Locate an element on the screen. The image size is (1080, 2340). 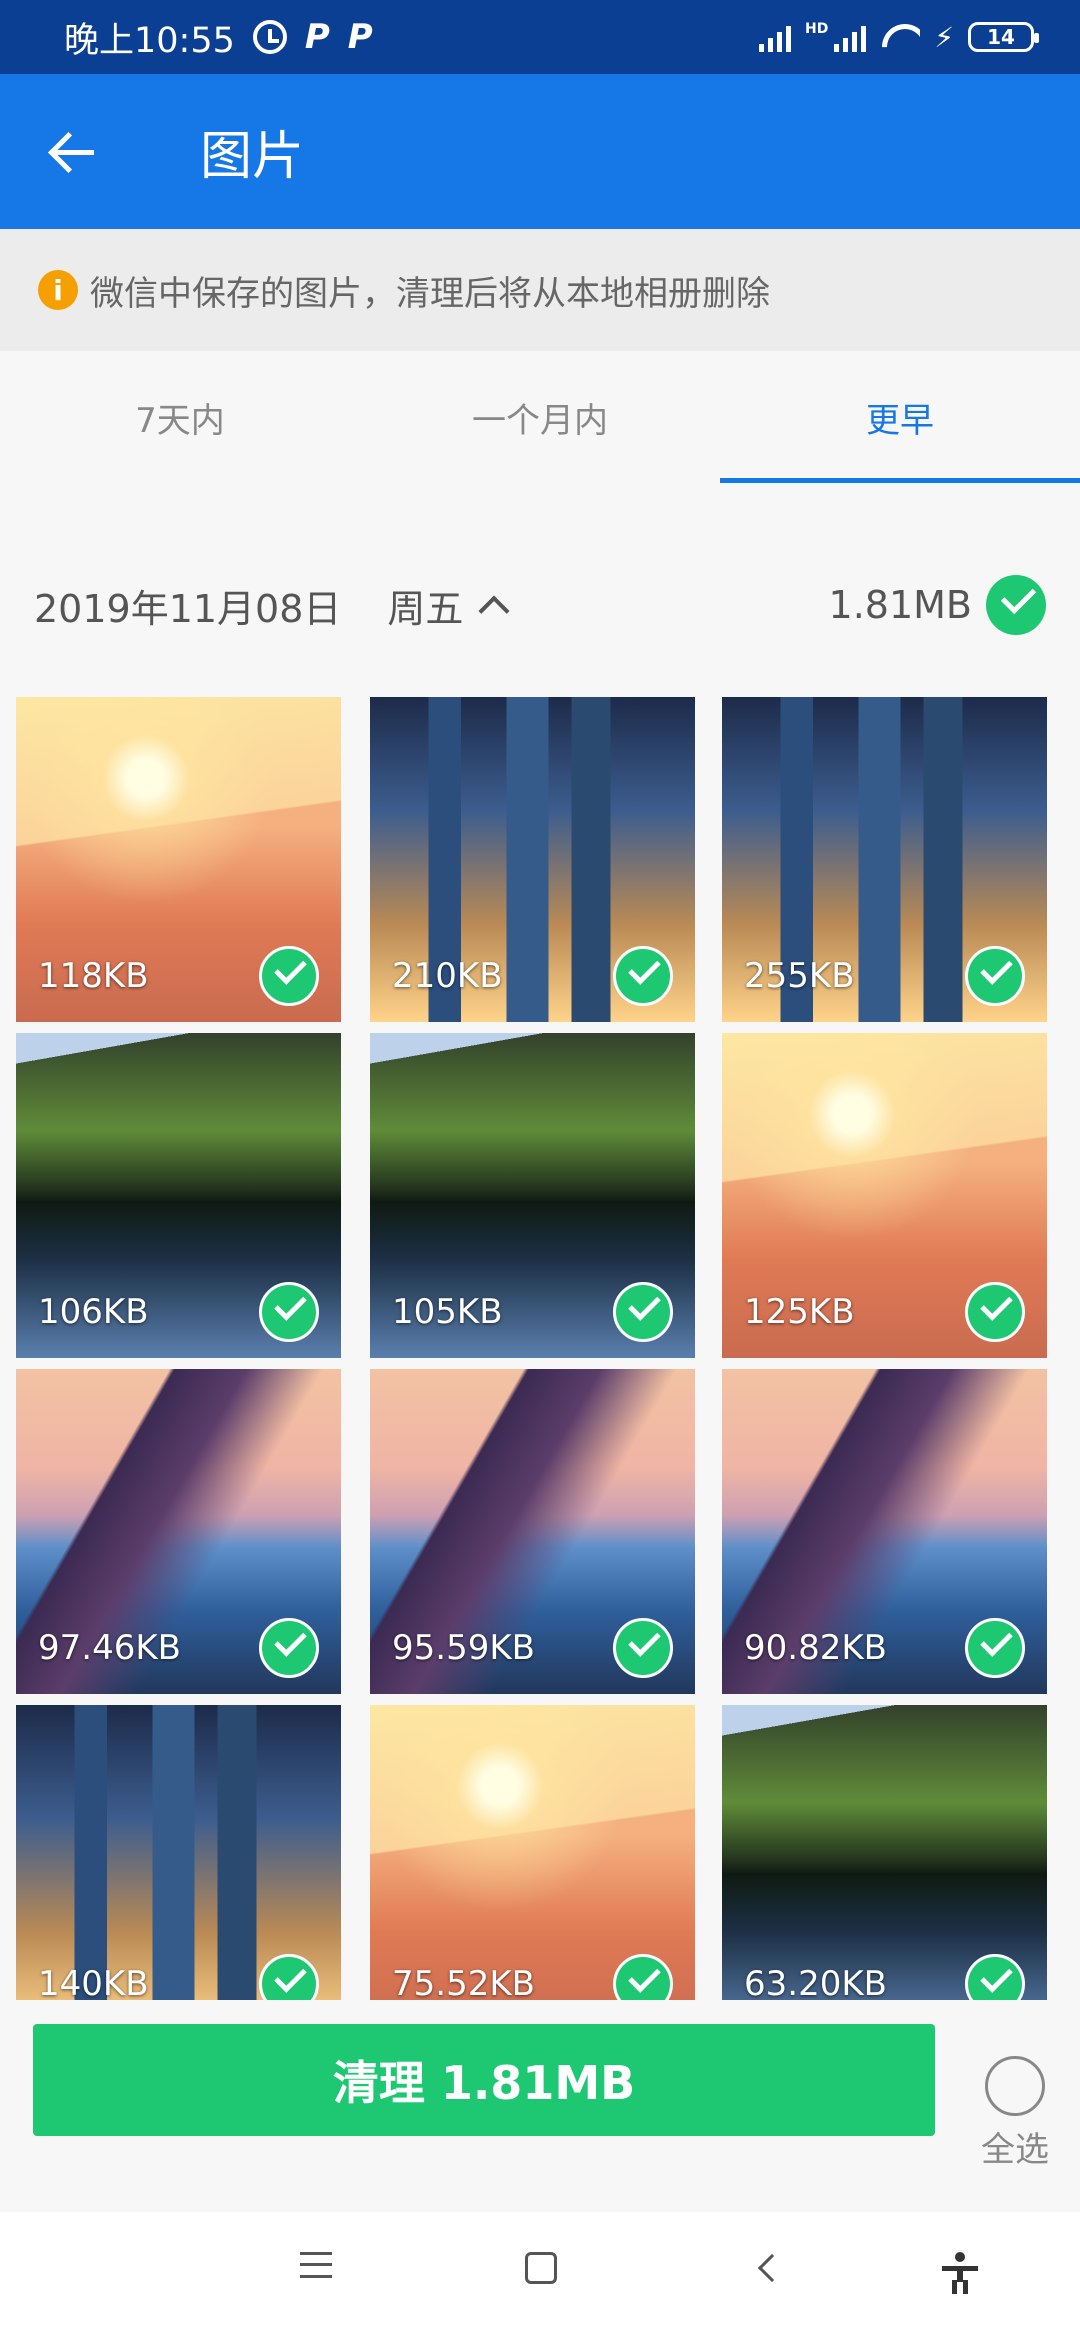
select-all-radio-icon is located at coordinates (1015, 2086).